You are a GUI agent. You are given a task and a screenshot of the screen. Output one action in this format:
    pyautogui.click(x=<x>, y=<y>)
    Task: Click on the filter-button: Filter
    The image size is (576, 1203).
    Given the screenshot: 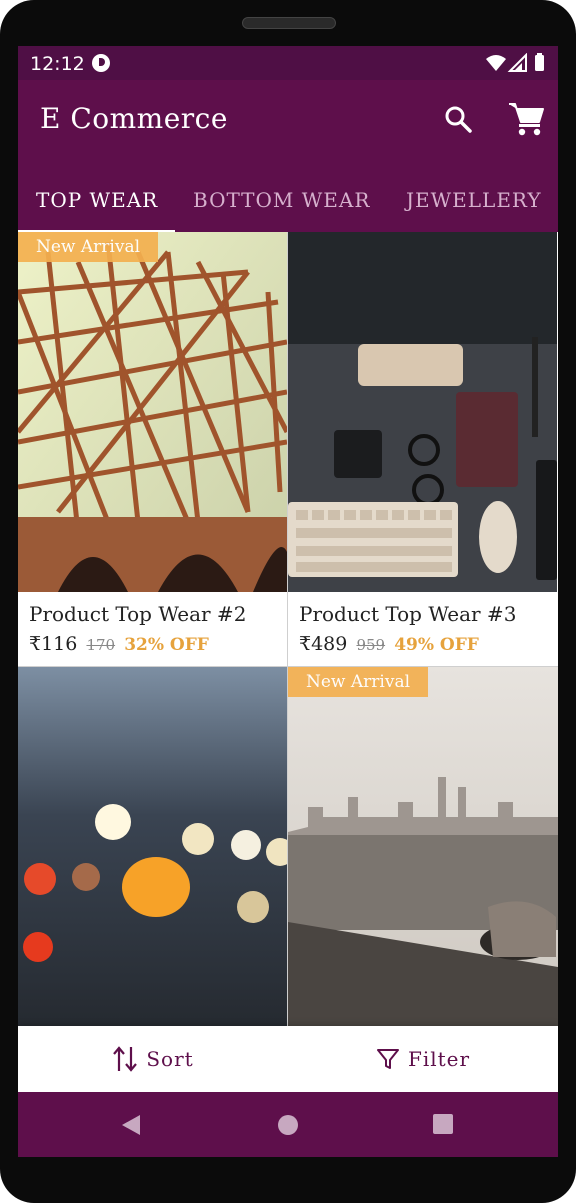 What is the action you would take?
    pyautogui.click(x=423, y=1059)
    